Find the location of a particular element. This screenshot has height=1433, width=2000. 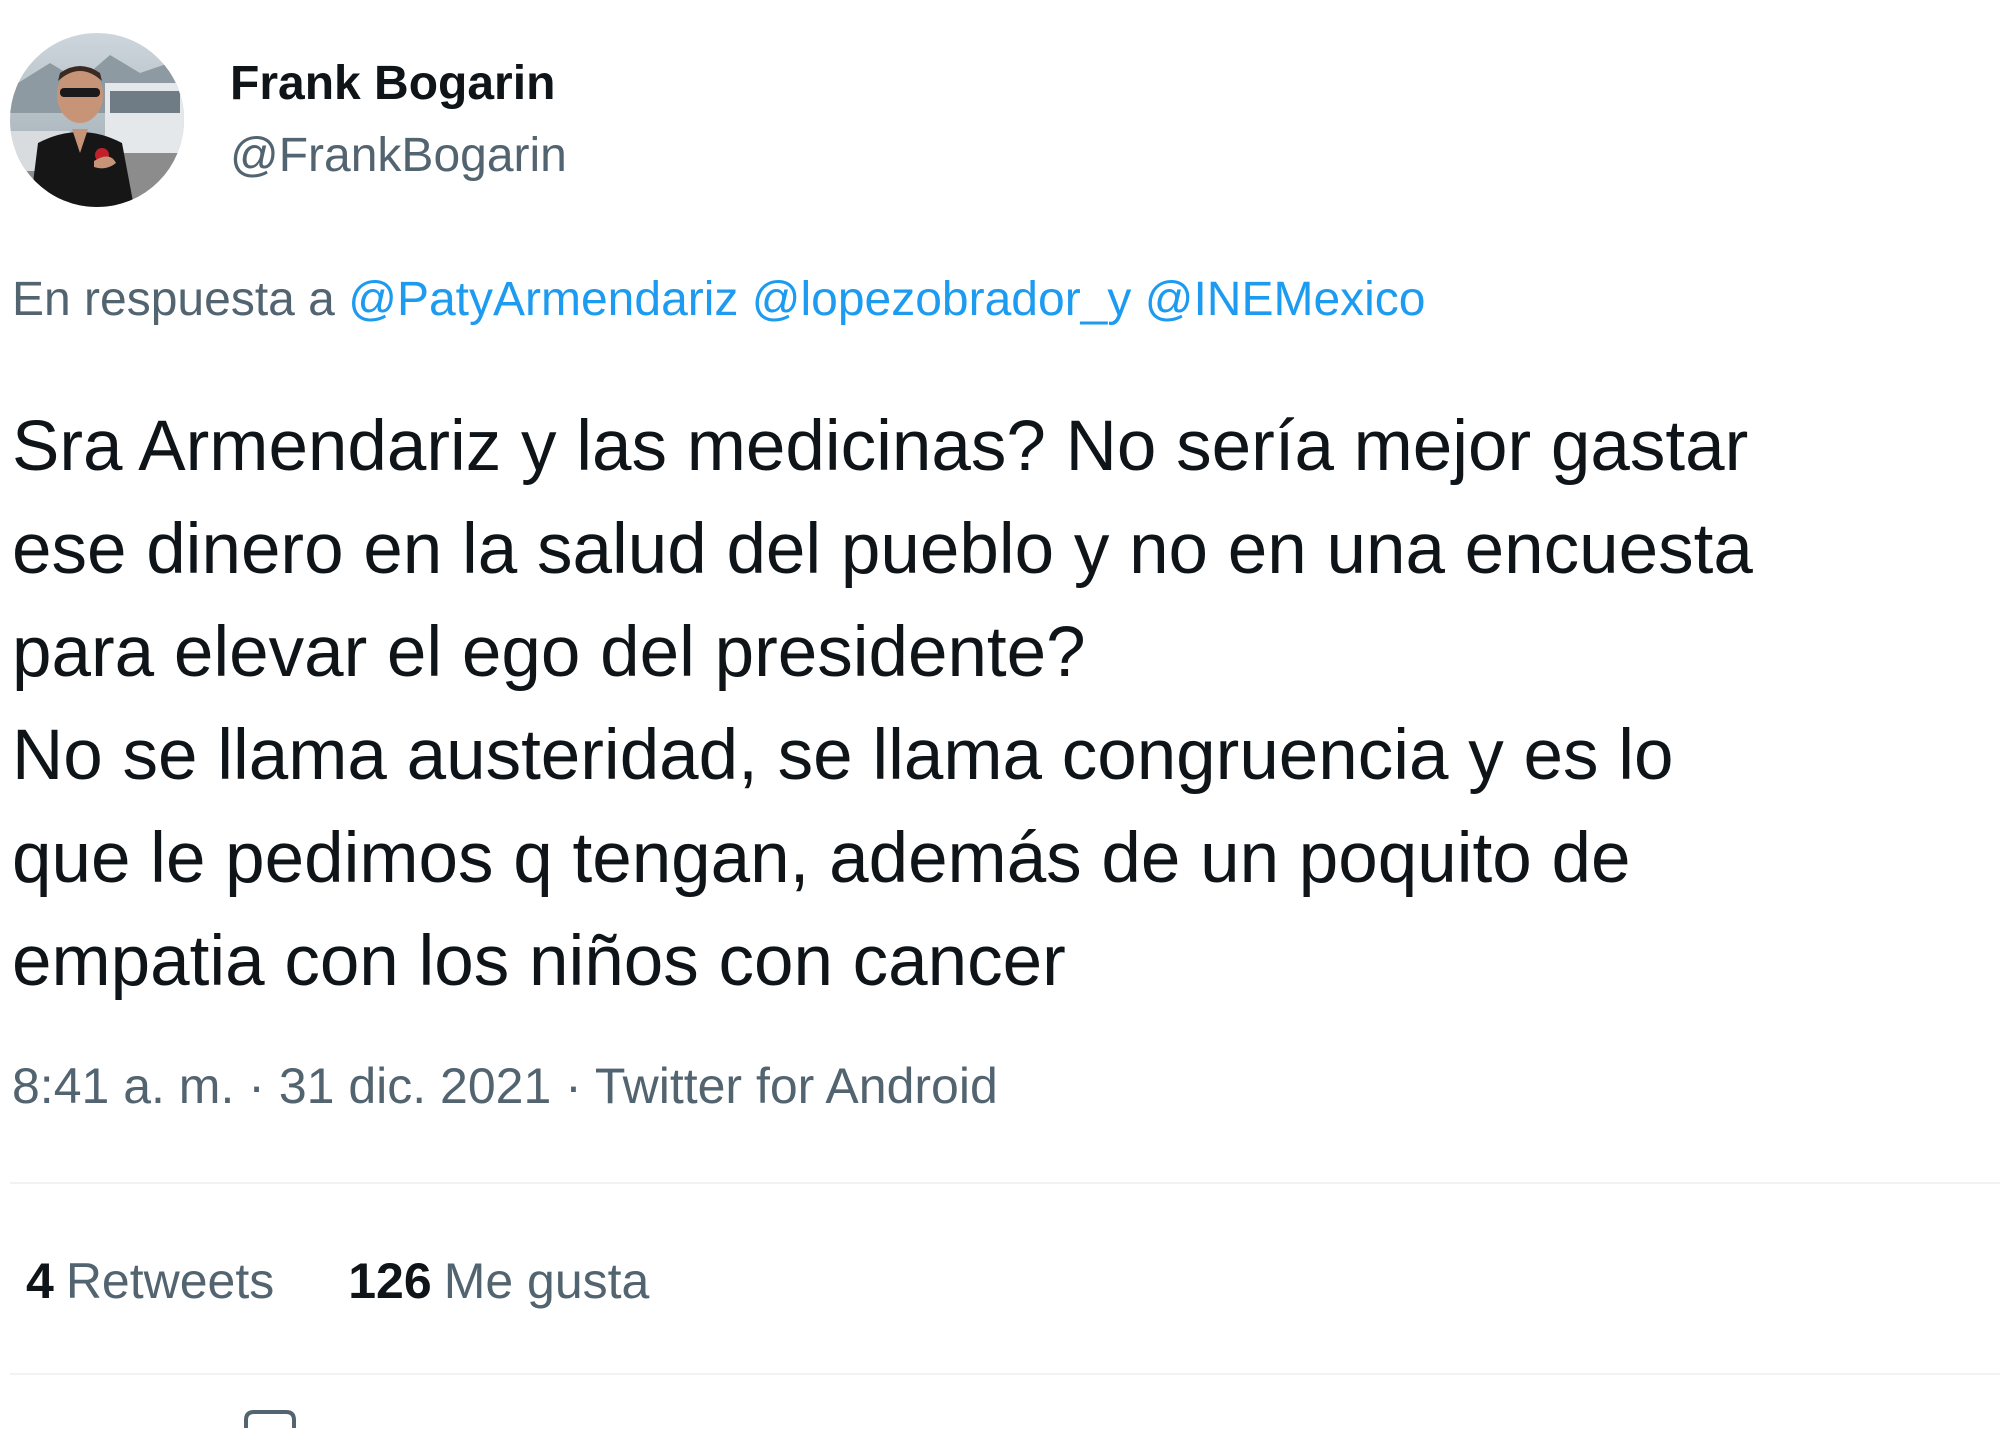

tweet-date: 31 dic. 2021 is located at coordinates (415, 1086).